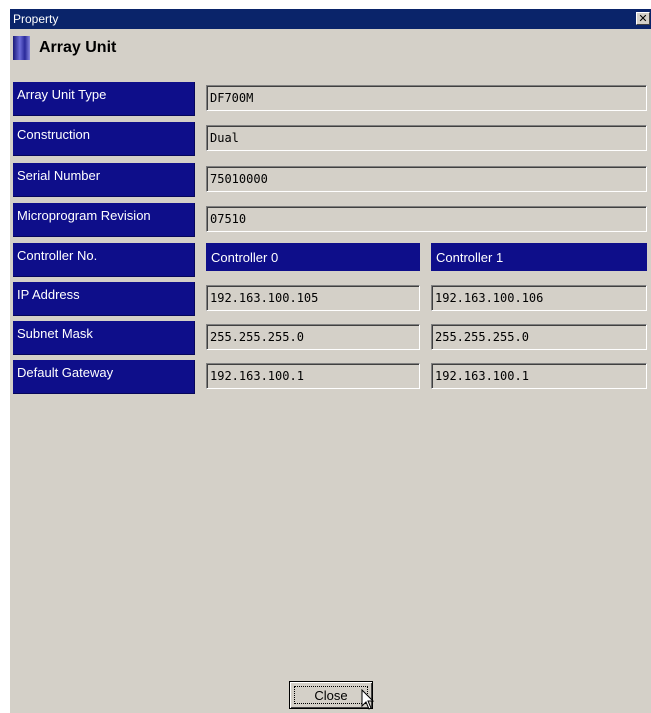 The width and height of the screenshot is (651, 713). What do you see at coordinates (104, 180) in the screenshot?
I see `label-serial-number: Serial Number` at bounding box center [104, 180].